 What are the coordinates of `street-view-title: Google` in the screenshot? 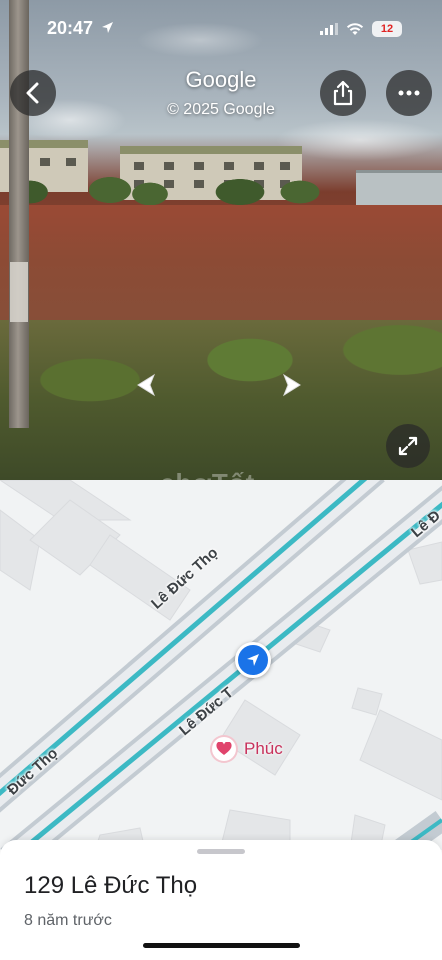 It's located at (221, 79).